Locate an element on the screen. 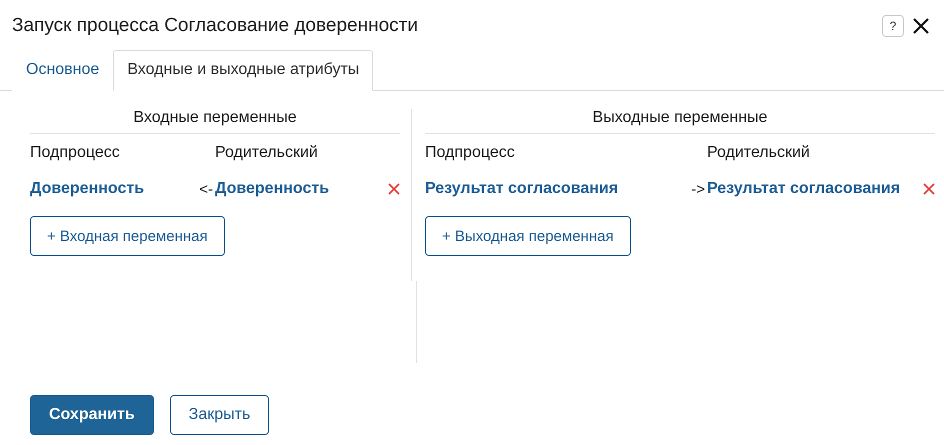  close-button: Закрыть is located at coordinates (220, 415).